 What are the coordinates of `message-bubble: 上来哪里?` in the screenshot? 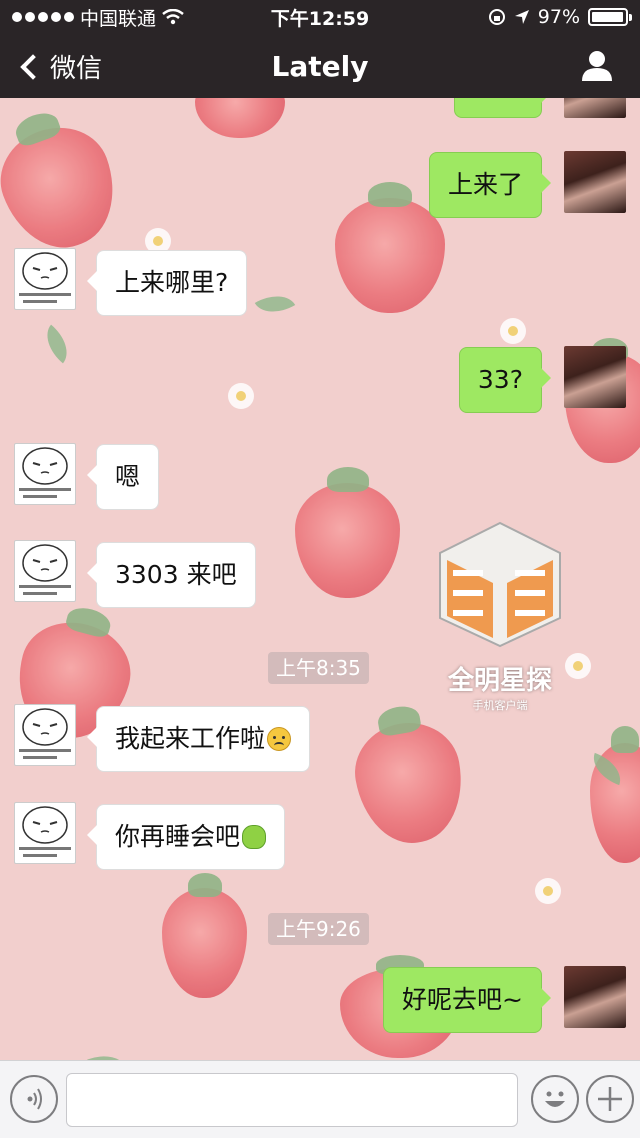 It's located at (167, 283).